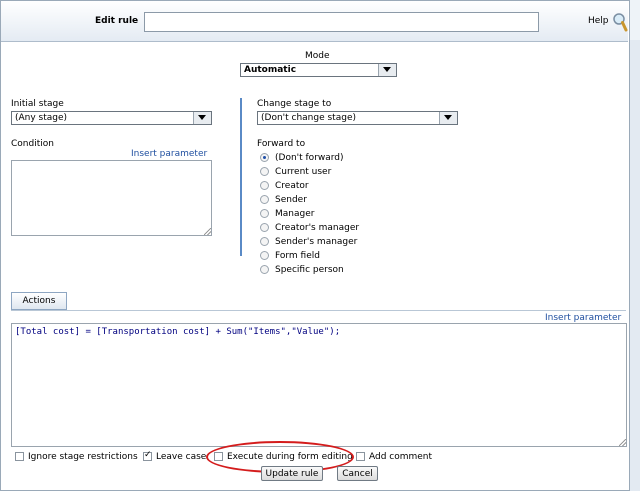 The height and width of the screenshot is (491, 640). I want to click on initial-stage-select: (Any stage), so click(111, 118).